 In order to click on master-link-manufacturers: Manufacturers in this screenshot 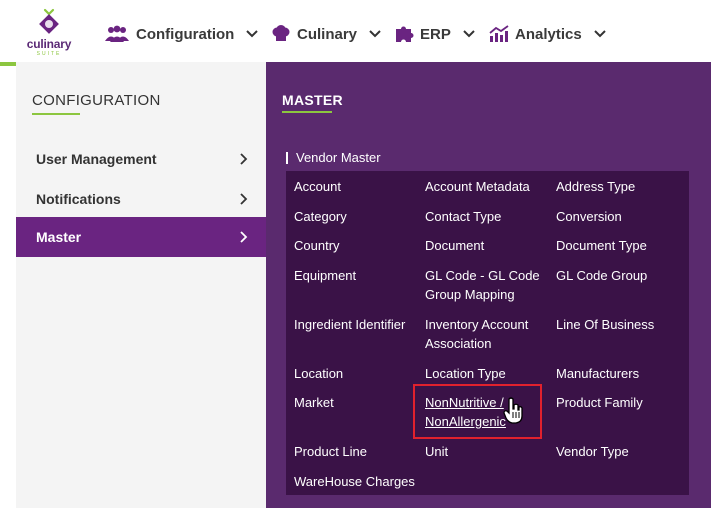, I will do `click(617, 373)`.